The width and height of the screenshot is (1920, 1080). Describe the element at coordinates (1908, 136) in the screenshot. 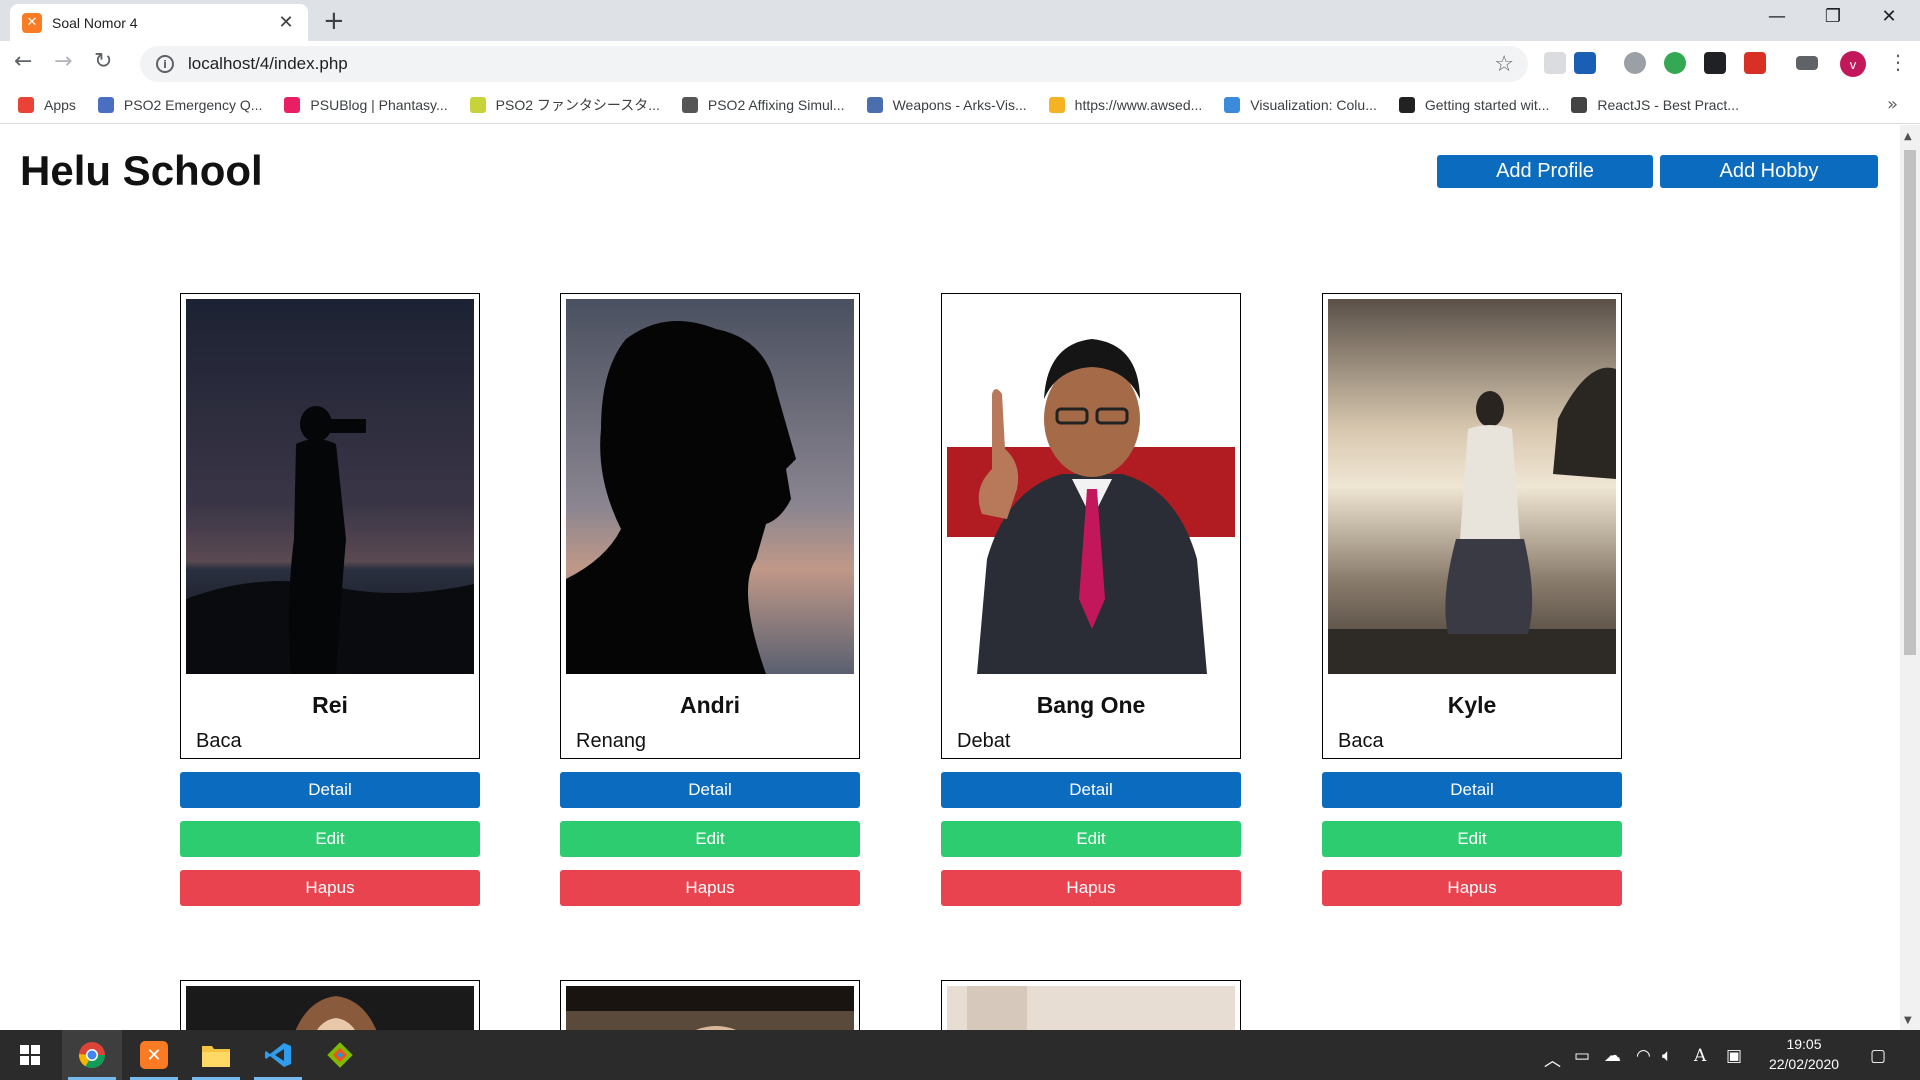

I see `scroll-up-icon: ▲` at that location.